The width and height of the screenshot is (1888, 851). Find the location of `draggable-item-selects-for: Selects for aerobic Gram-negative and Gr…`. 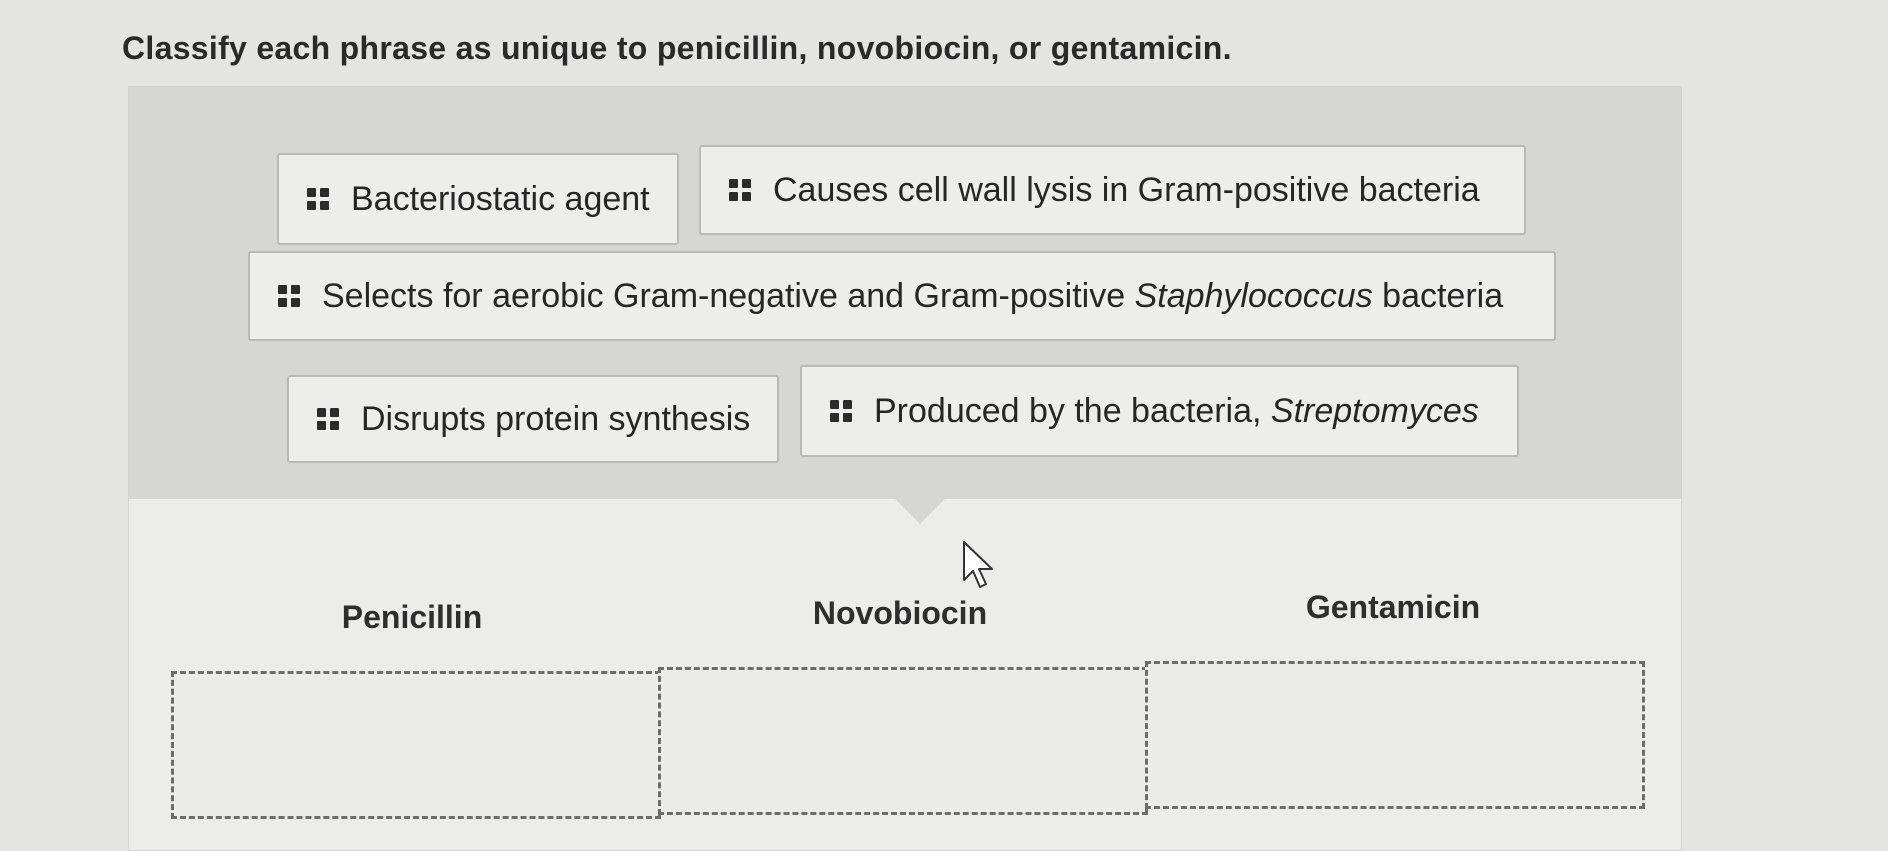

draggable-item-selects-for: Selects for aerobic Gram-negative and Gr… is located at coordinates (902, 296).